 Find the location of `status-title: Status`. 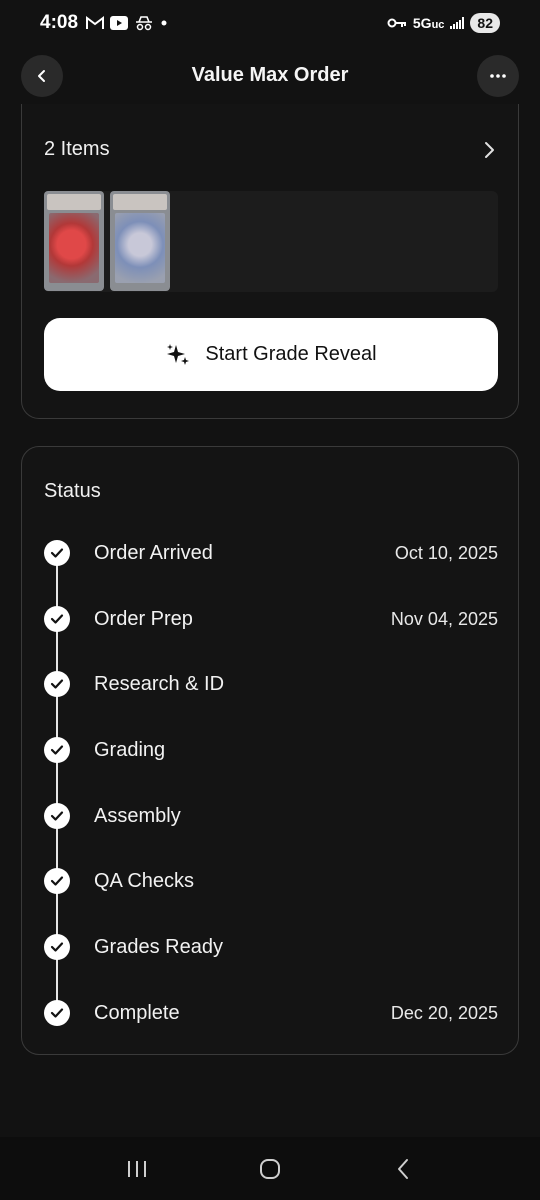

status-title: Status is located at coordinates (72, 491).